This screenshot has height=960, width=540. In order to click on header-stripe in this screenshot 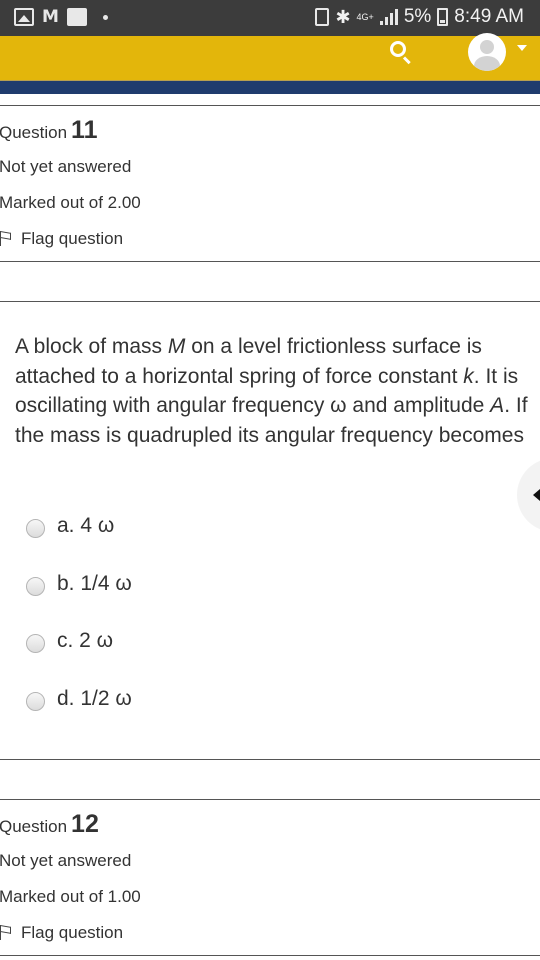, I will do `click(270, 87)`.